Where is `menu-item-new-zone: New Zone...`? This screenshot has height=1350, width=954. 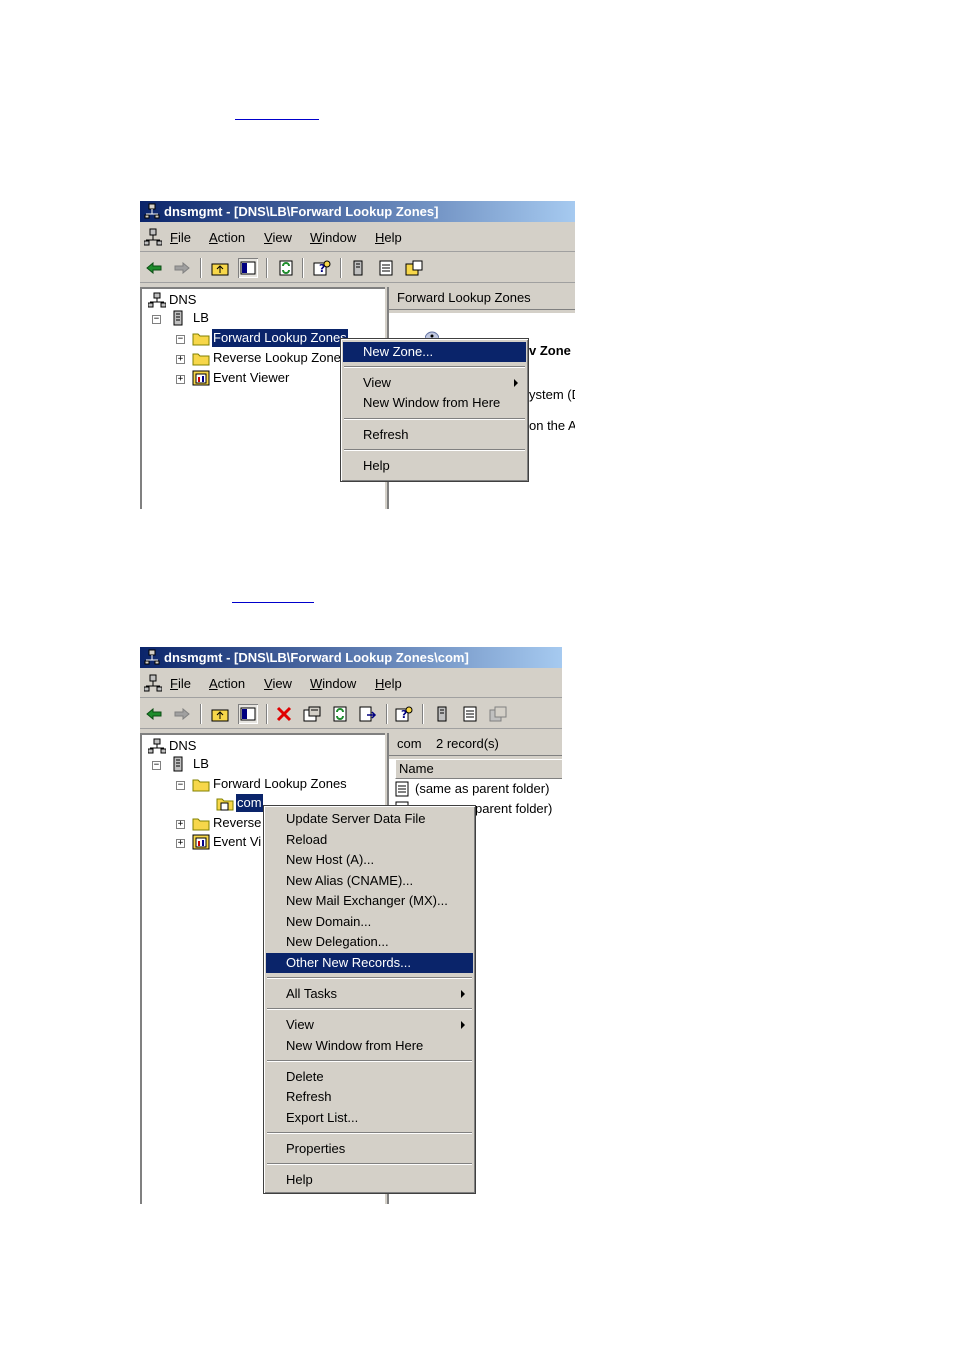 menu-item-new-zone: New Zone... is located at coordinates (434, 352).